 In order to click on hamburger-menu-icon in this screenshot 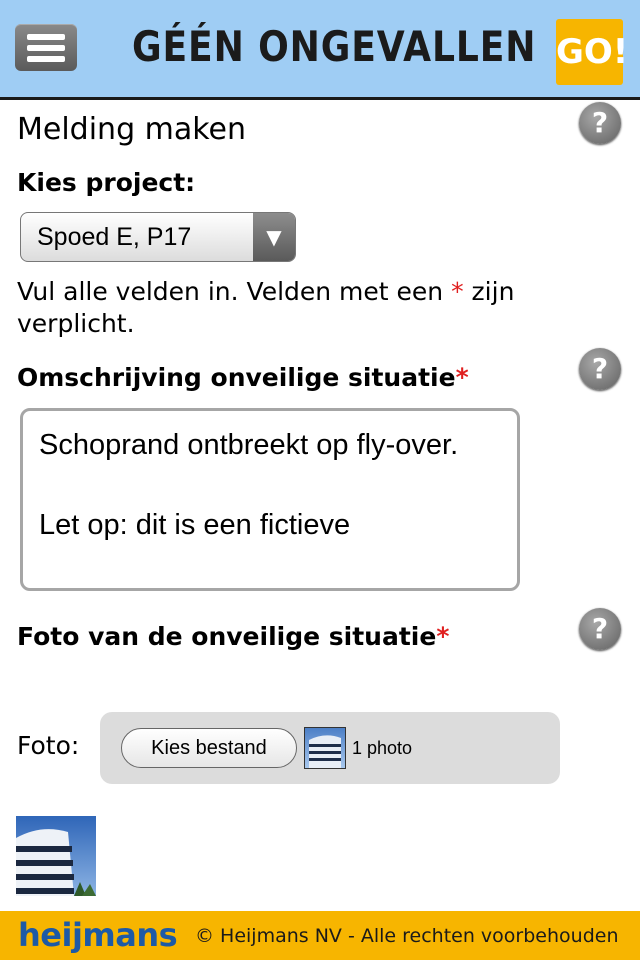, I will do `click(46, 37)`.